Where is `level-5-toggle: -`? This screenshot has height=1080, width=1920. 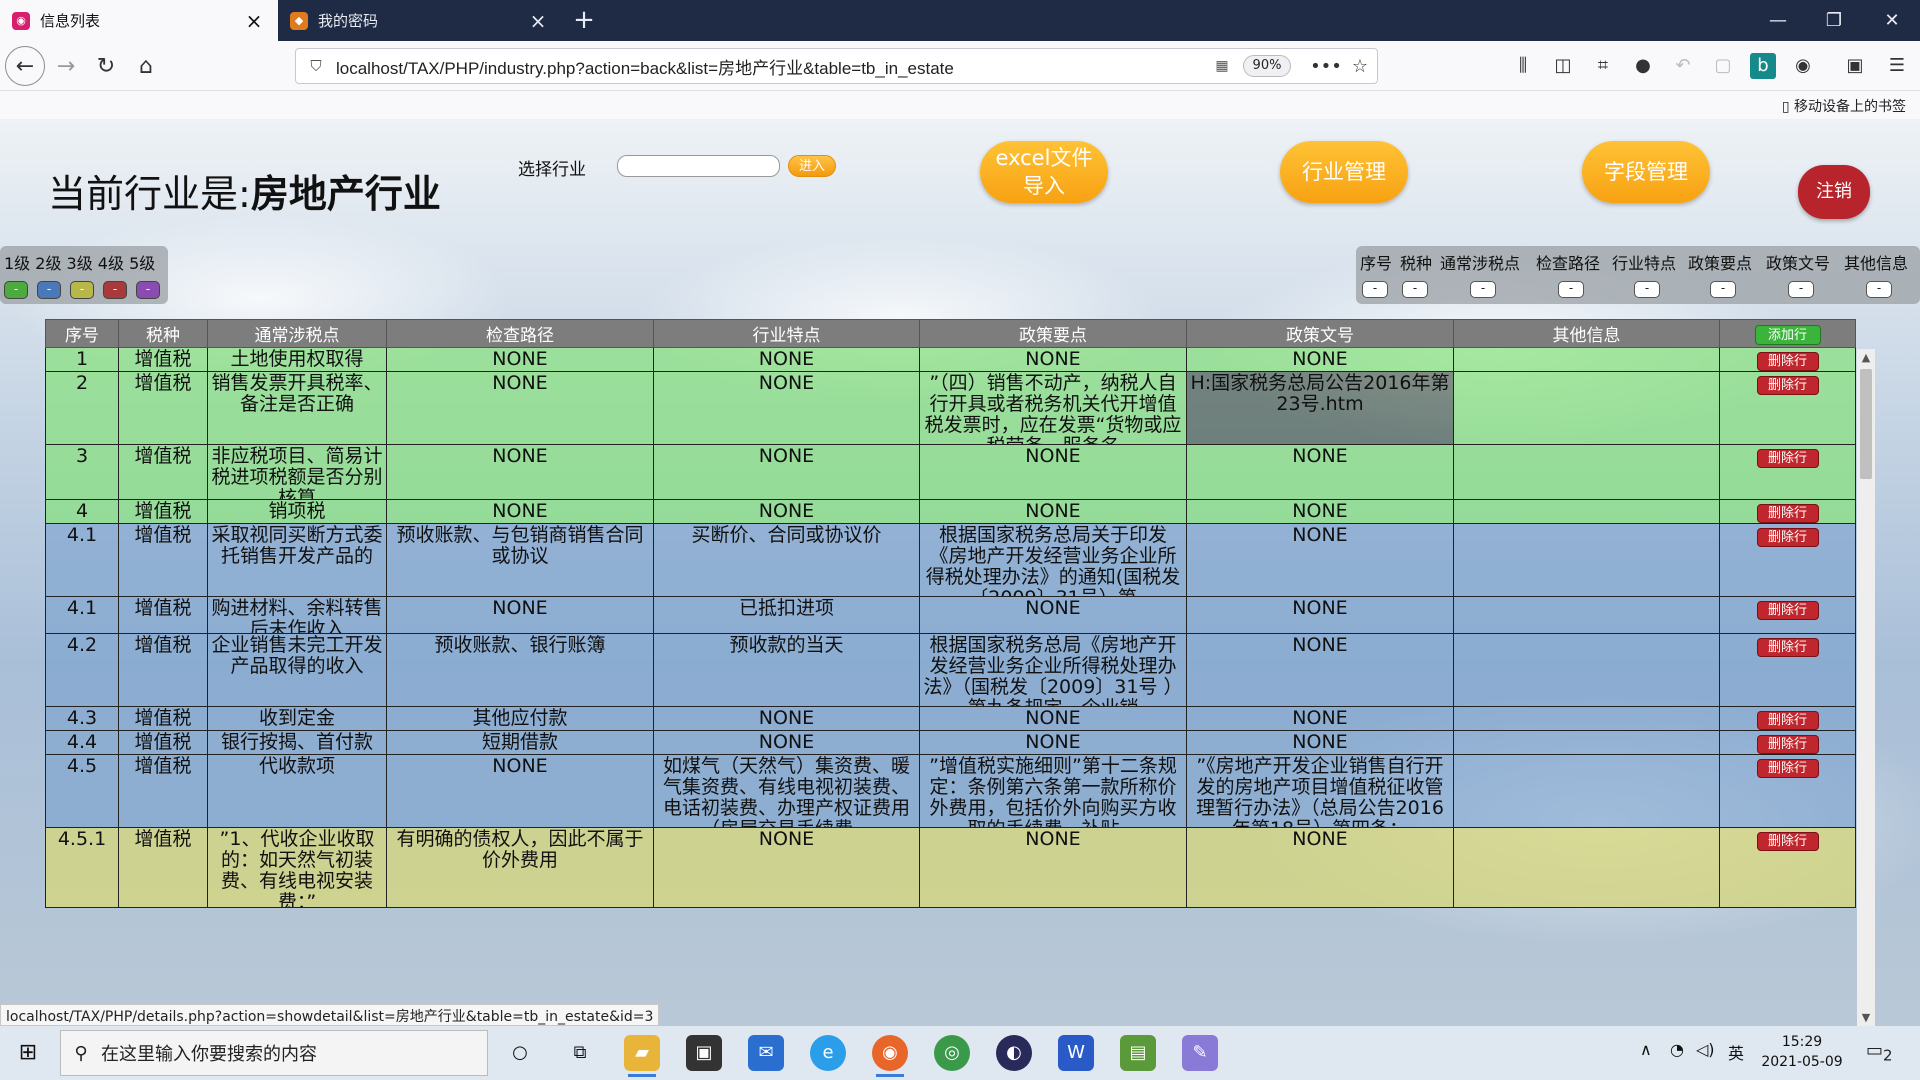 level-5-toggle: - is located at coordinates (148, 290).